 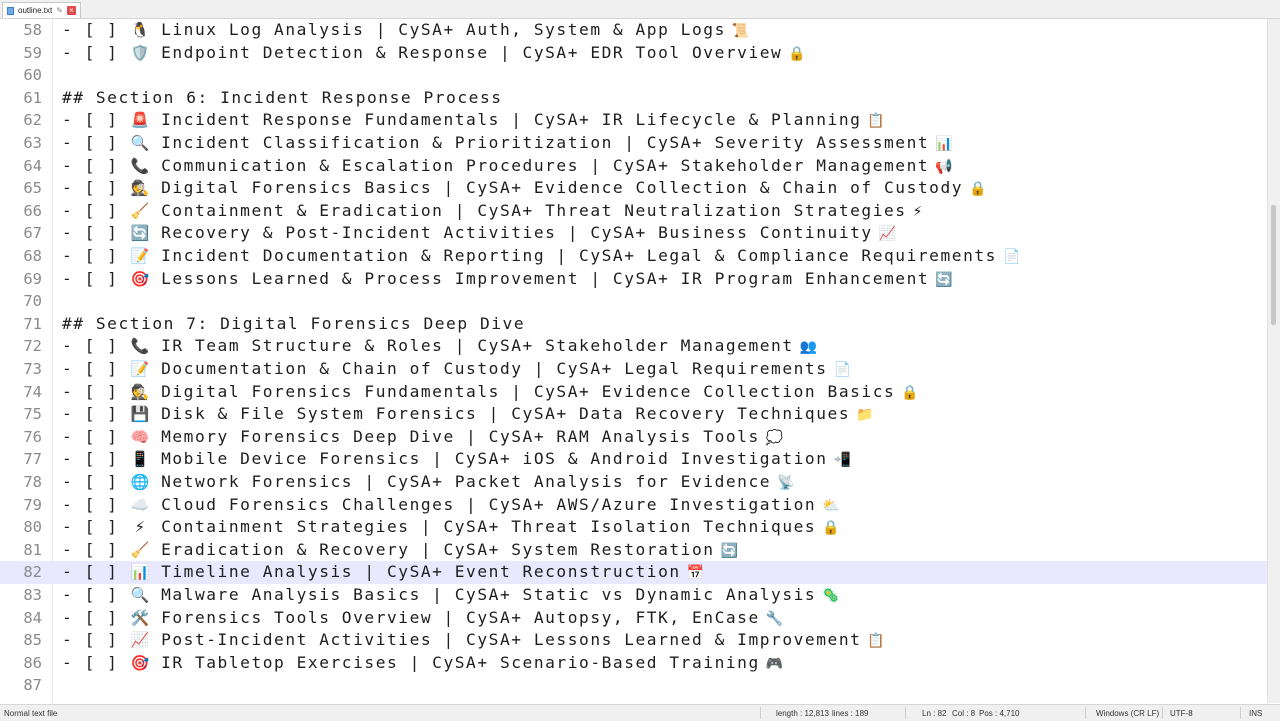 I want to click on encoding: UTF-8, so click(x=1181, y=713).